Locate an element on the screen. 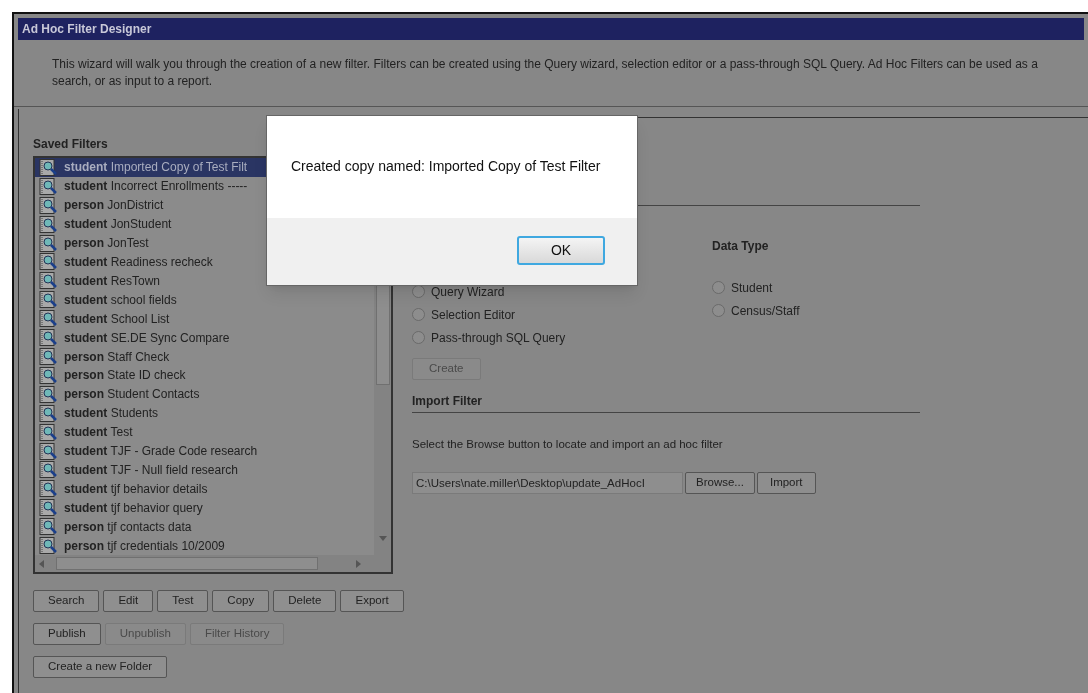 The width and height of the screenshot is (1088, 693). radio-label: Query Wizard is located at coordinates (468, 292).